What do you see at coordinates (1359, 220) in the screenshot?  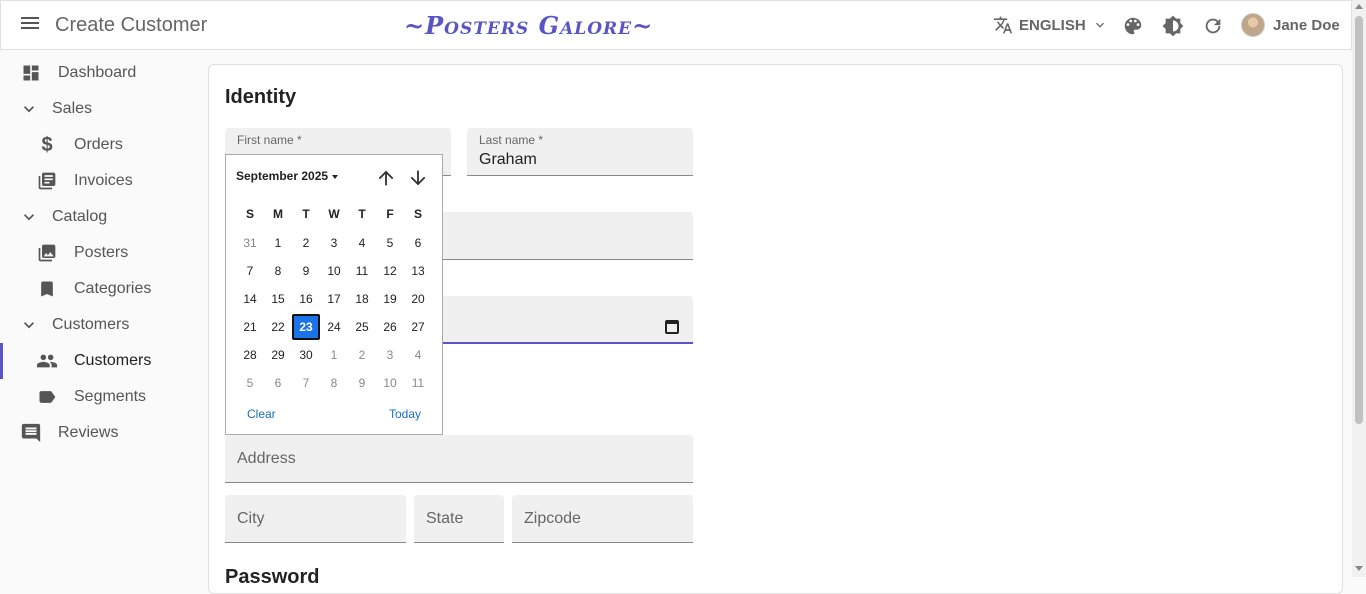 I see `scroll-thumb` at bounding box center [1359, 220].